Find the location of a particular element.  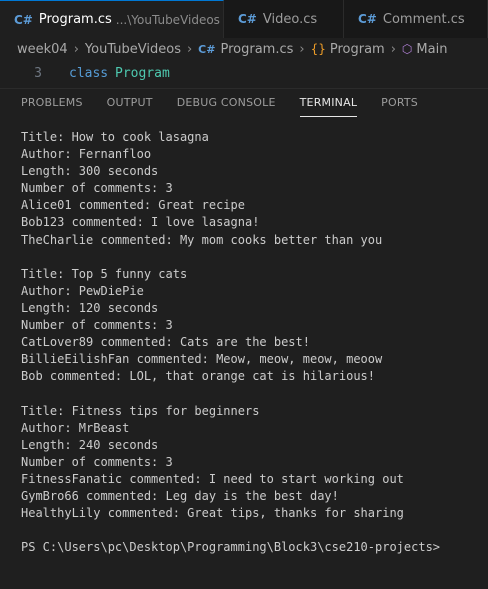

tab-label: Comment.cs is located at coordinates (423, 19).